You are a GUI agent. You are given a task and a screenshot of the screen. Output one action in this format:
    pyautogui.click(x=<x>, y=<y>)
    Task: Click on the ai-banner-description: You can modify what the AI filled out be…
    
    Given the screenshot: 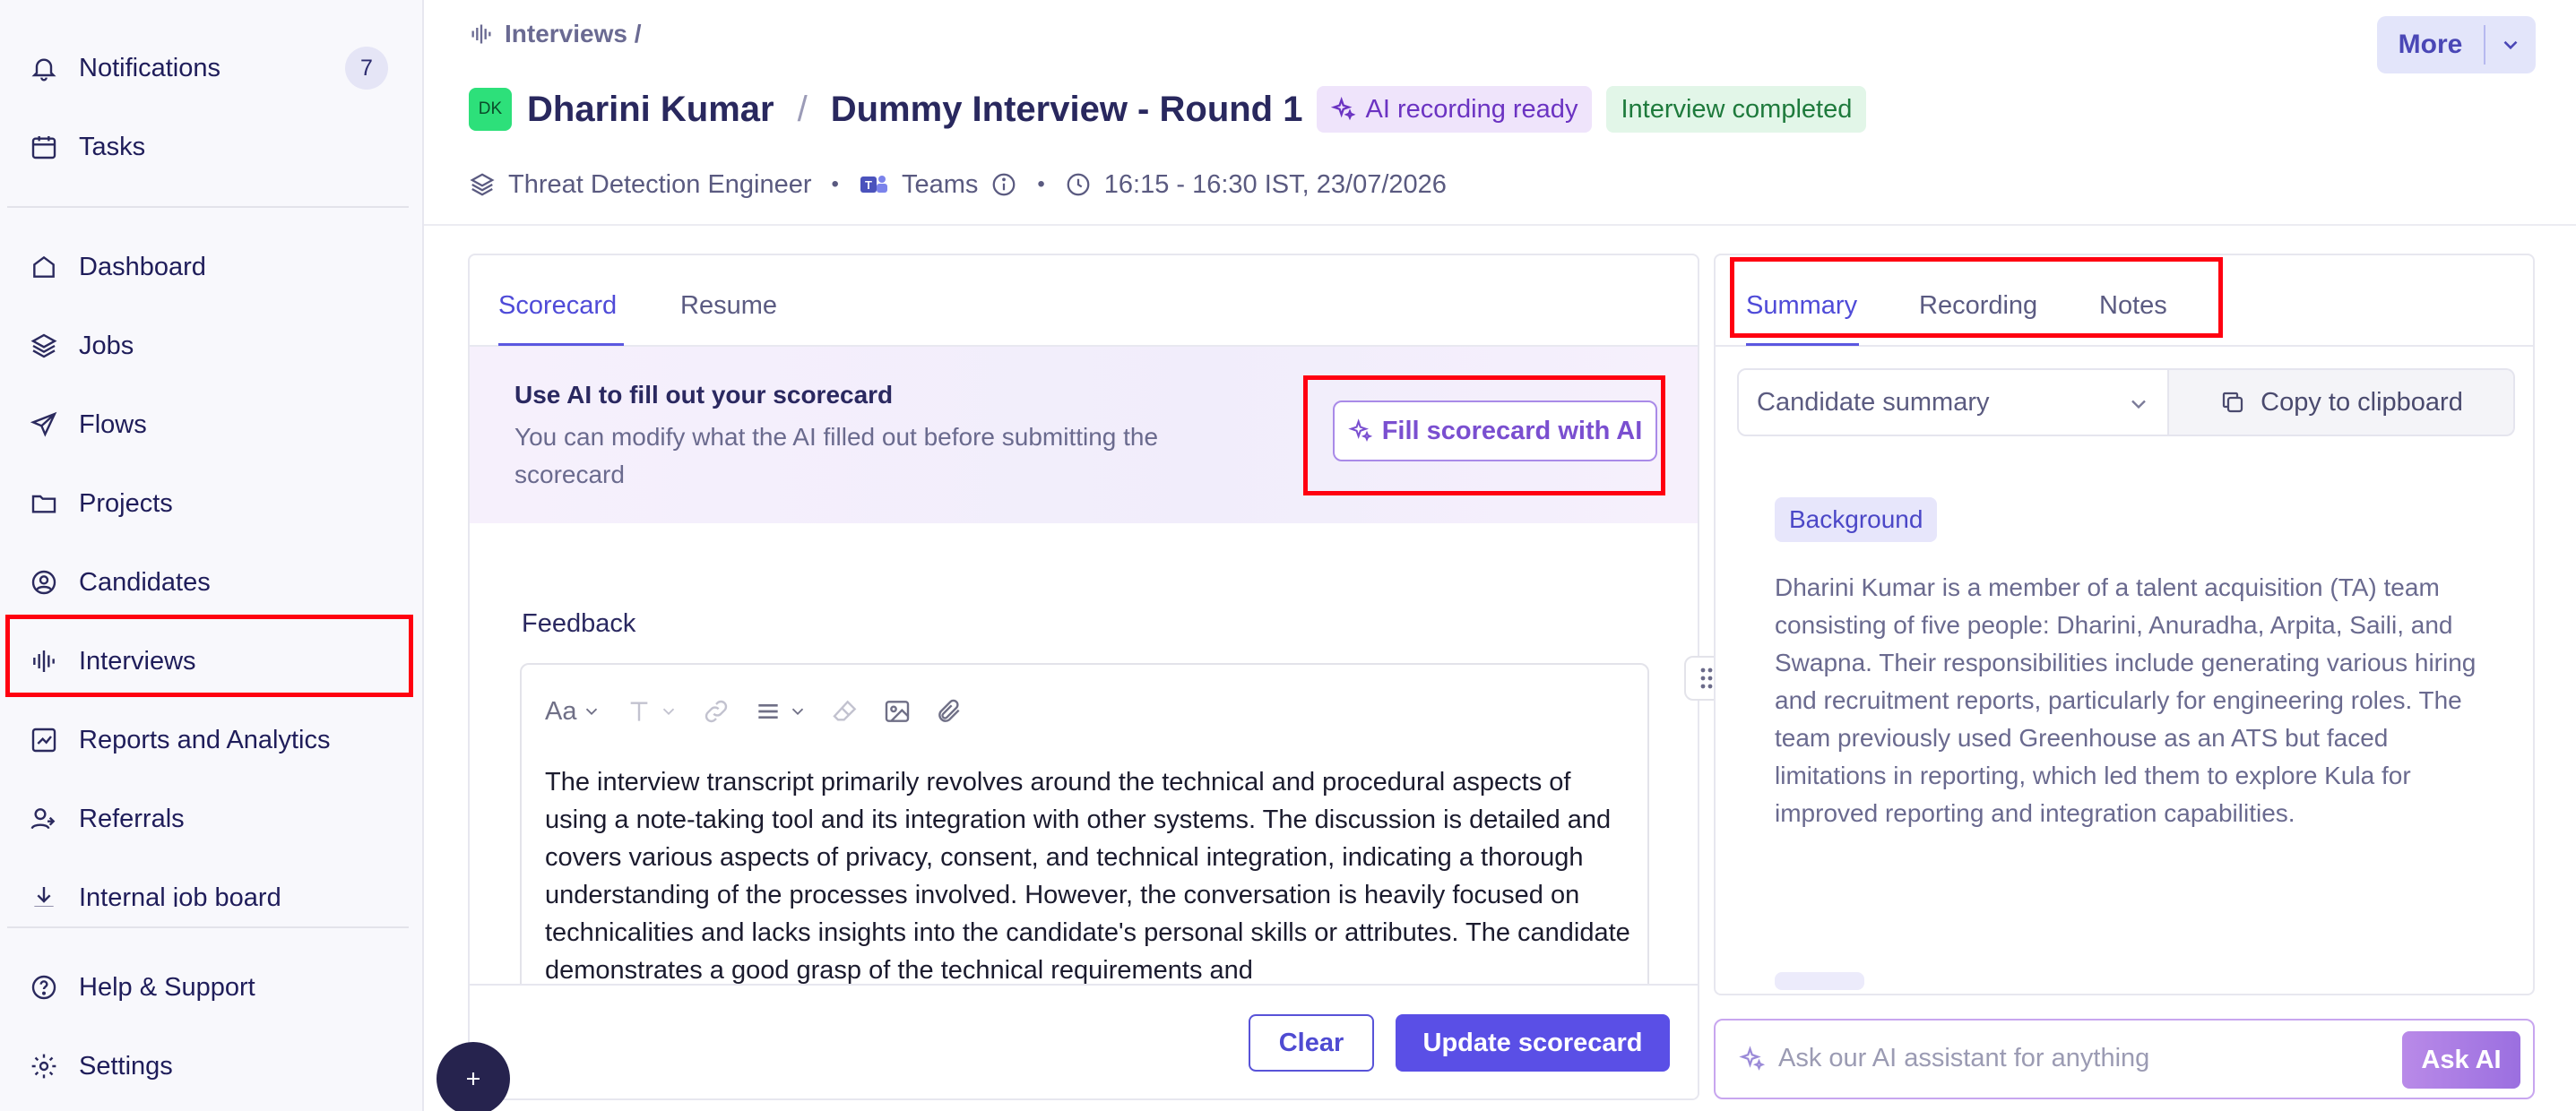 What is the action you would take?
    pyautogui.click(x=836, y=455)
    